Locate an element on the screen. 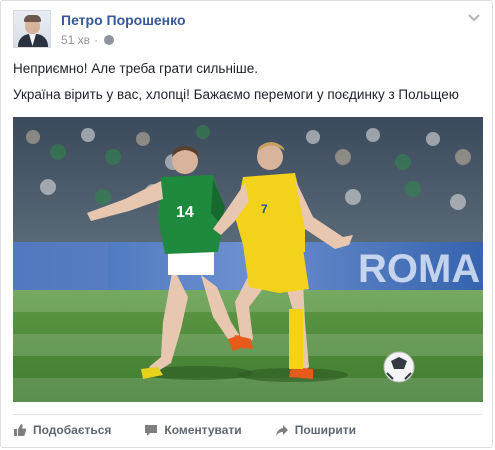 This screenshot has height=450, width=495. like-label: Подобається is located at coordinates (72, 430).